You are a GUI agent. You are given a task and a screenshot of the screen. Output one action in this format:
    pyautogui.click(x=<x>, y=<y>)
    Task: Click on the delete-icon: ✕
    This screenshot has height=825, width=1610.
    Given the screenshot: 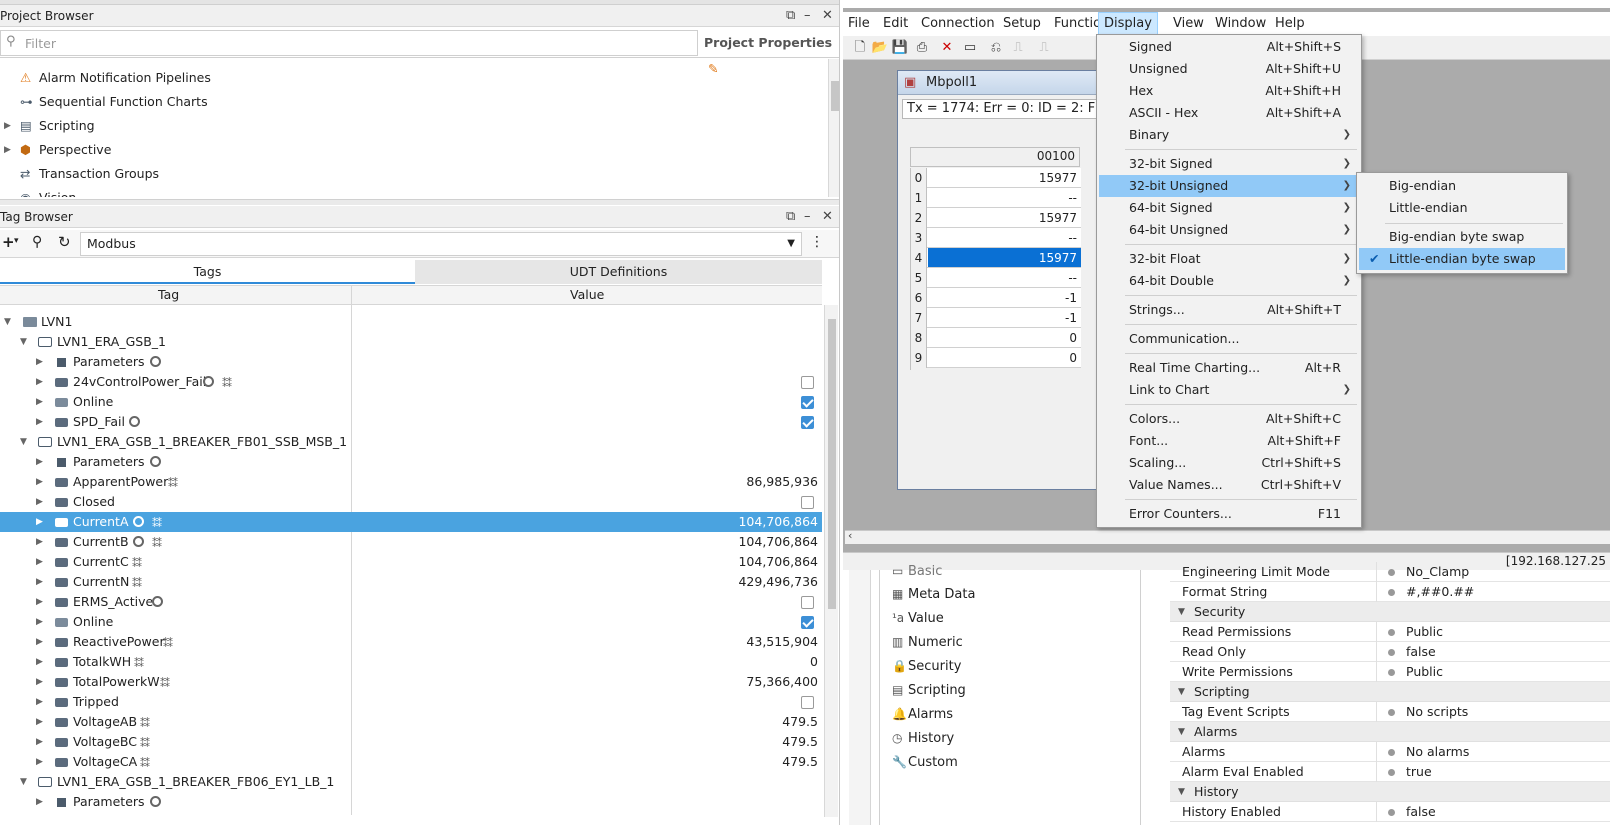 What is the action you would take?
    pyautogui.click(x=947, y=48)
    